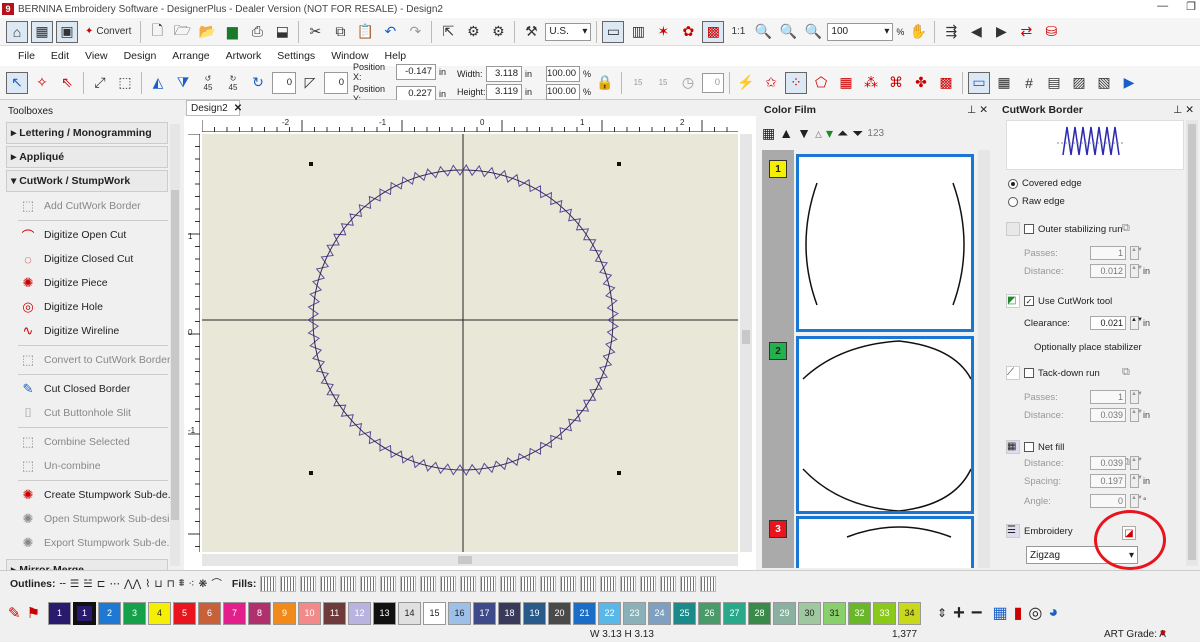  I want to click on fill-tatami-icon, so click(268, 583).